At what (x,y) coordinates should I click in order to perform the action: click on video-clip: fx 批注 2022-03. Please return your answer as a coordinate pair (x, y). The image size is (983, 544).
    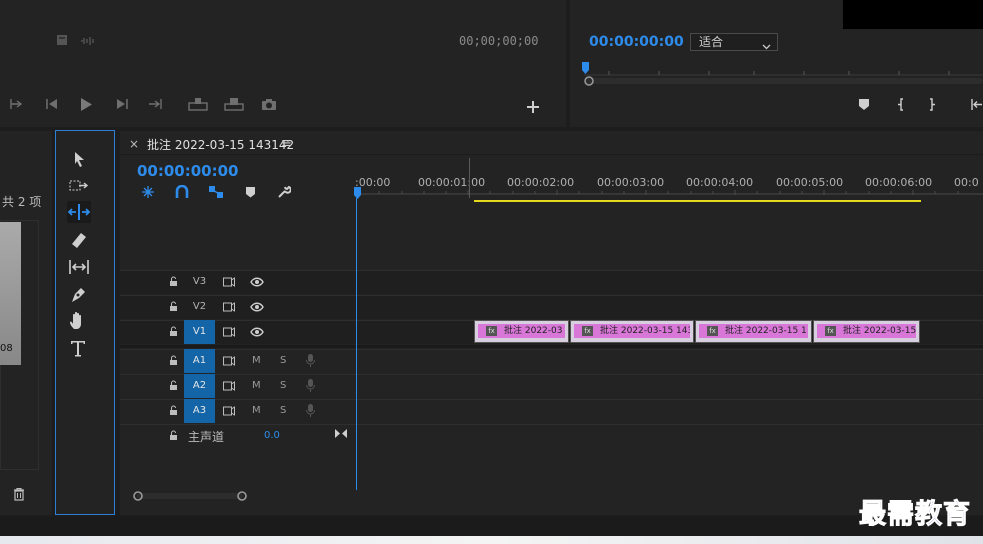
    Looking at the image, I should click on (521, 331).